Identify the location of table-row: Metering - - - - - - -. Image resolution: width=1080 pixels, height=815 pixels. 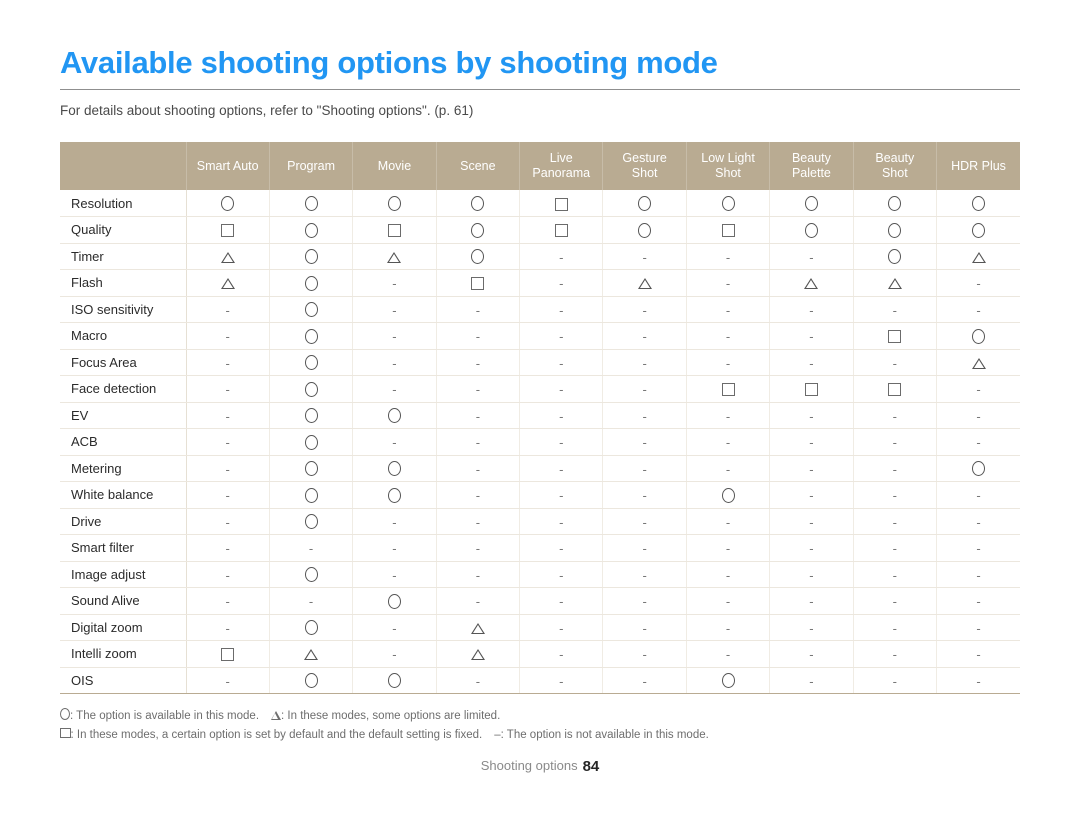
(540, 468).